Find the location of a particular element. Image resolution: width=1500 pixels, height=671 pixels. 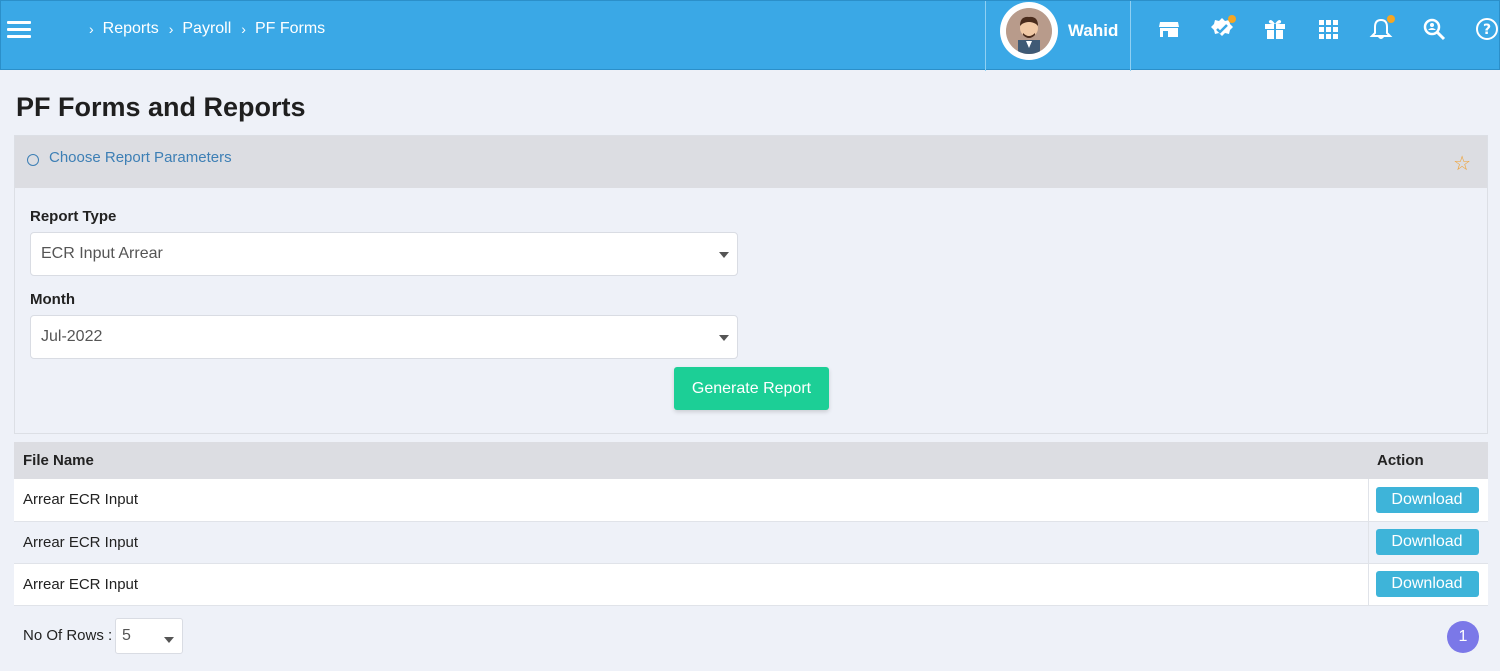

pagination-page-1: 1 is located at coordinates (1463, 637).